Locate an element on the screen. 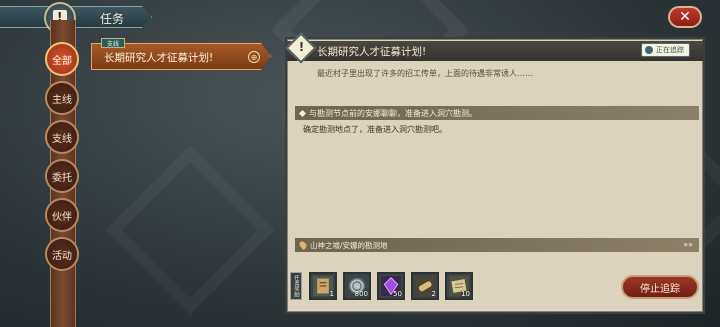 The image size is (720, 327). background-decoration is located at coordinates (190, 230).